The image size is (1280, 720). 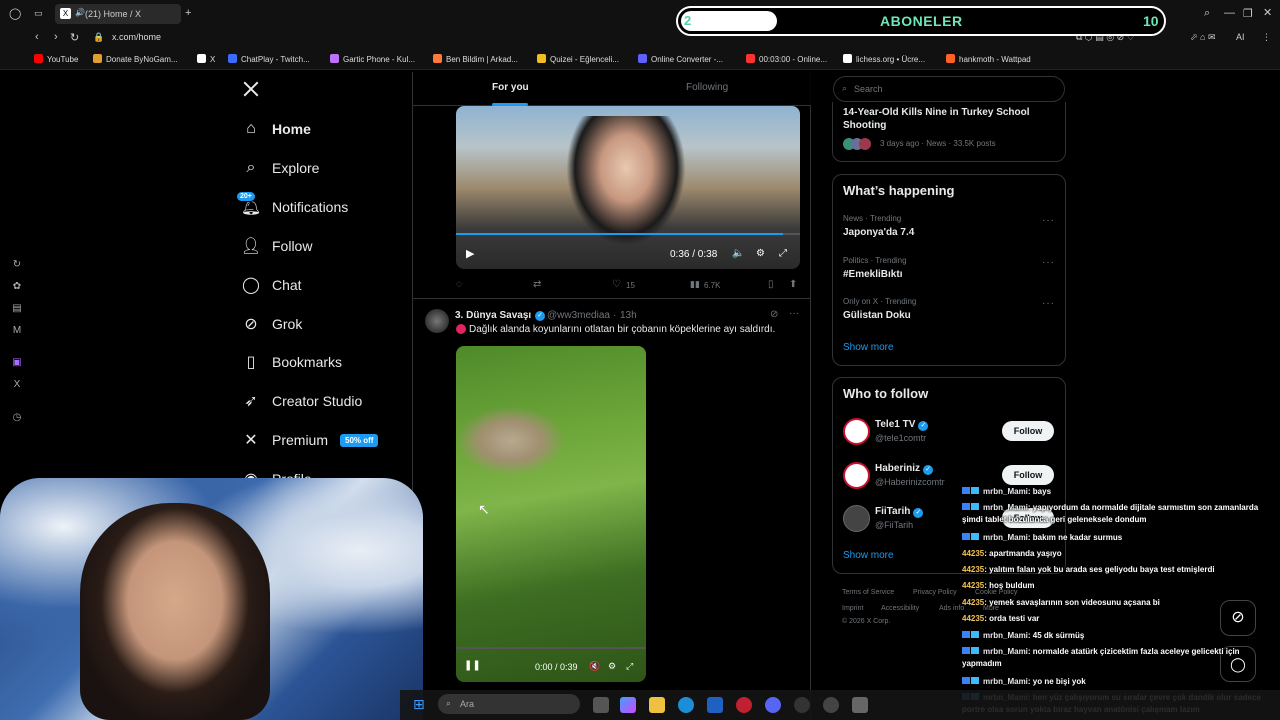 What do you see at coordinates (1229, 13) in the screenshot?
I see `minimize-icon: —` at bounding box center [1229, 13].